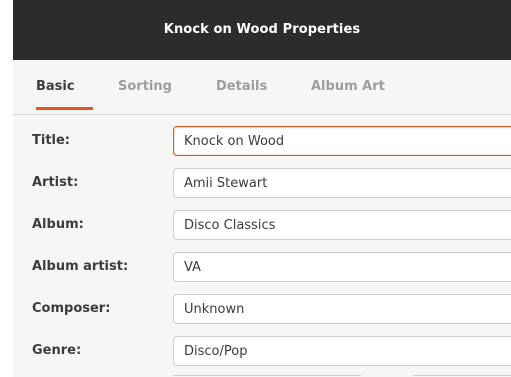  What do you see at coordinates (80, 266) in the screenshot?
I see `album-artist-label: Album artist:` at bounding box center [80, 266].